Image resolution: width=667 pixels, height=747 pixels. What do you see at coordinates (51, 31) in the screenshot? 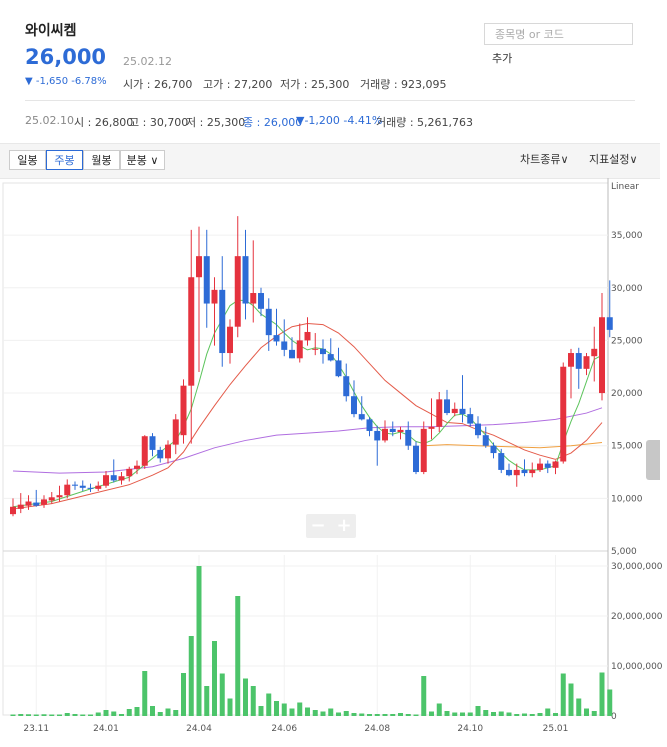
I see `stock-name: 와이씨켐` at bounding box center [51, 31].